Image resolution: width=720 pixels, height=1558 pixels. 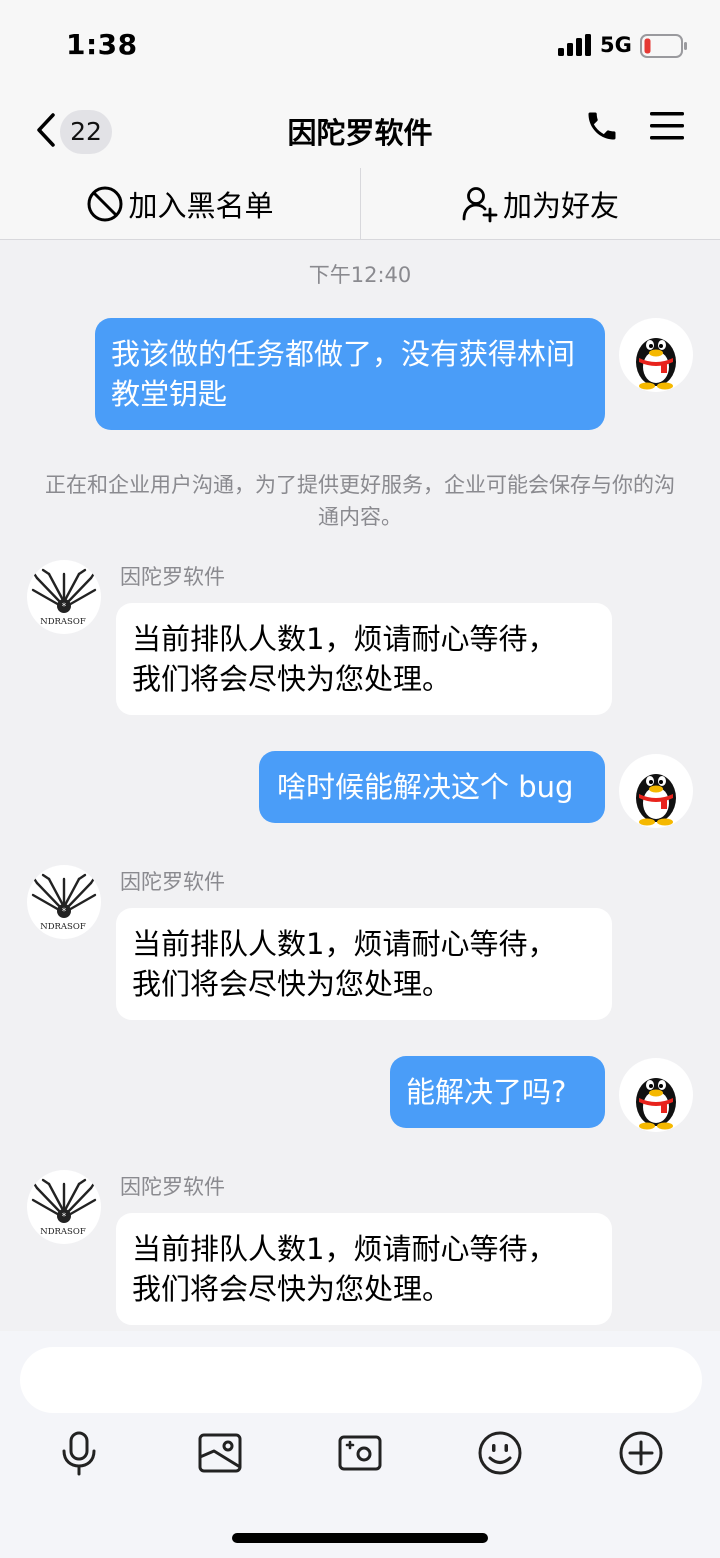 I want to click on nav-bar: 22 因陀罗软件, so click(x=360, y=130).